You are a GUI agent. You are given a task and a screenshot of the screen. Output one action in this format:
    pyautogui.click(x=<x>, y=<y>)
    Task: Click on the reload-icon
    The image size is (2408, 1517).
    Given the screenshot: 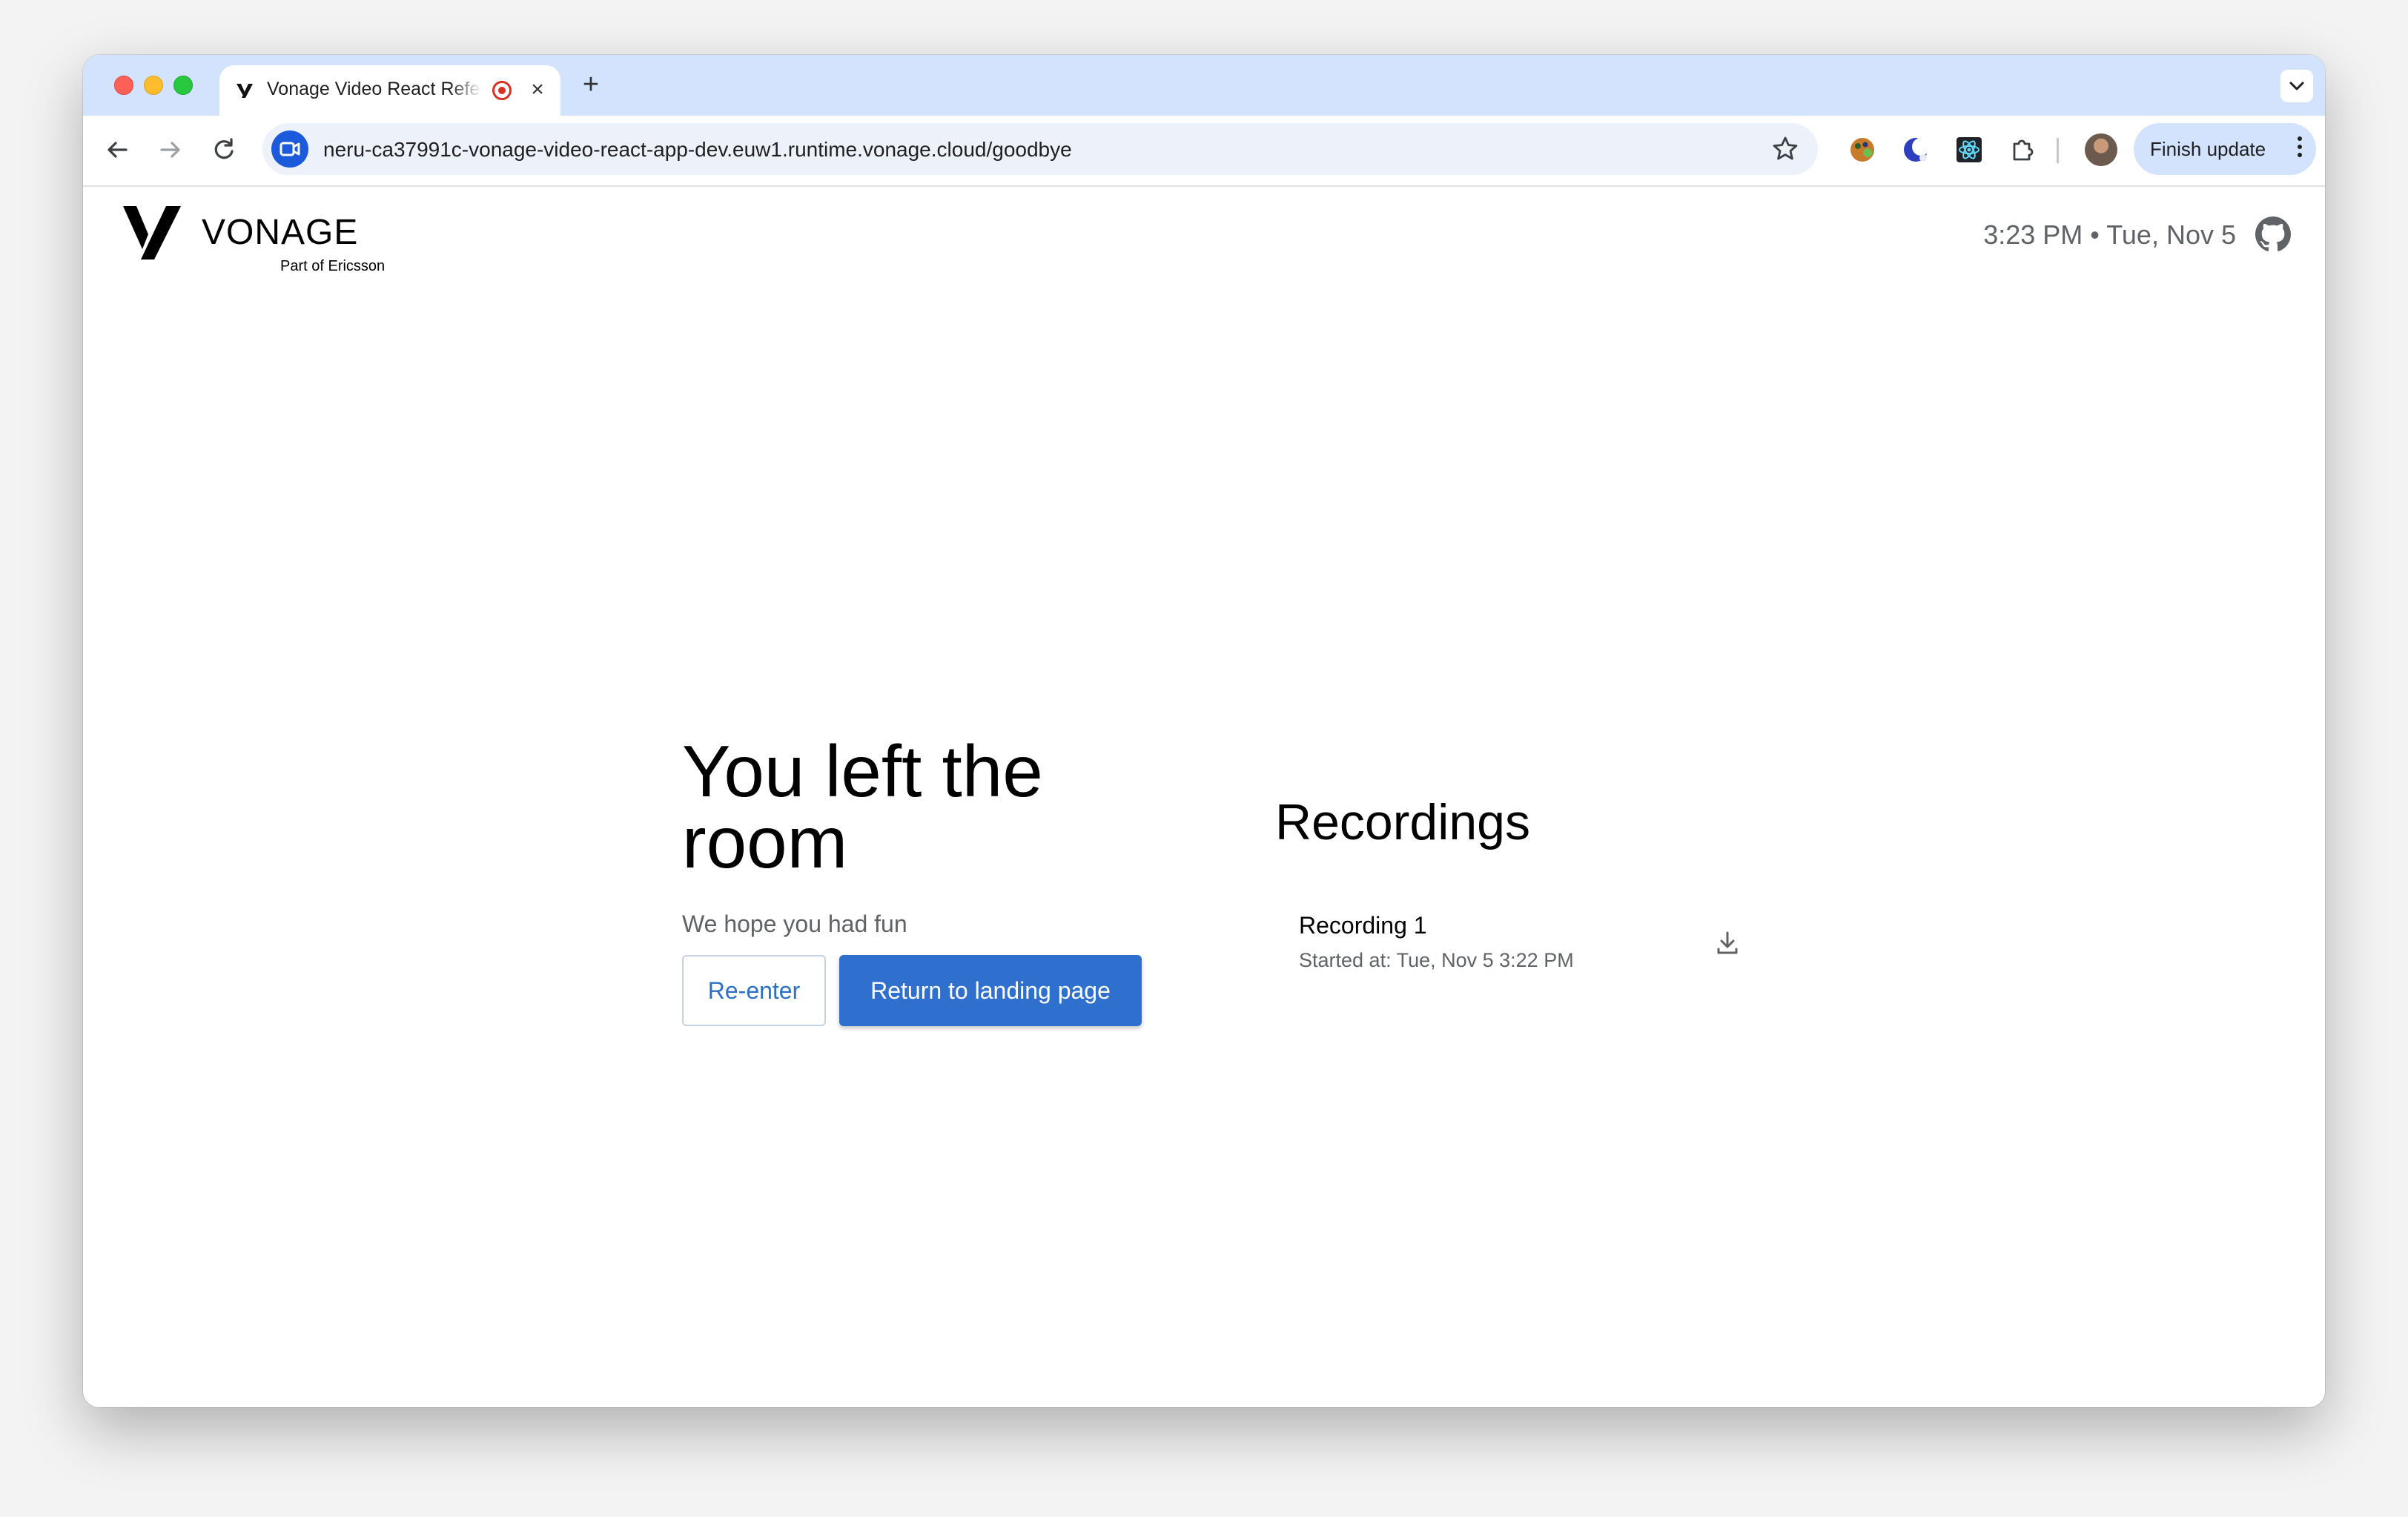 What is the action you would take?
    pyautogui.click(x=224, y=149)
    